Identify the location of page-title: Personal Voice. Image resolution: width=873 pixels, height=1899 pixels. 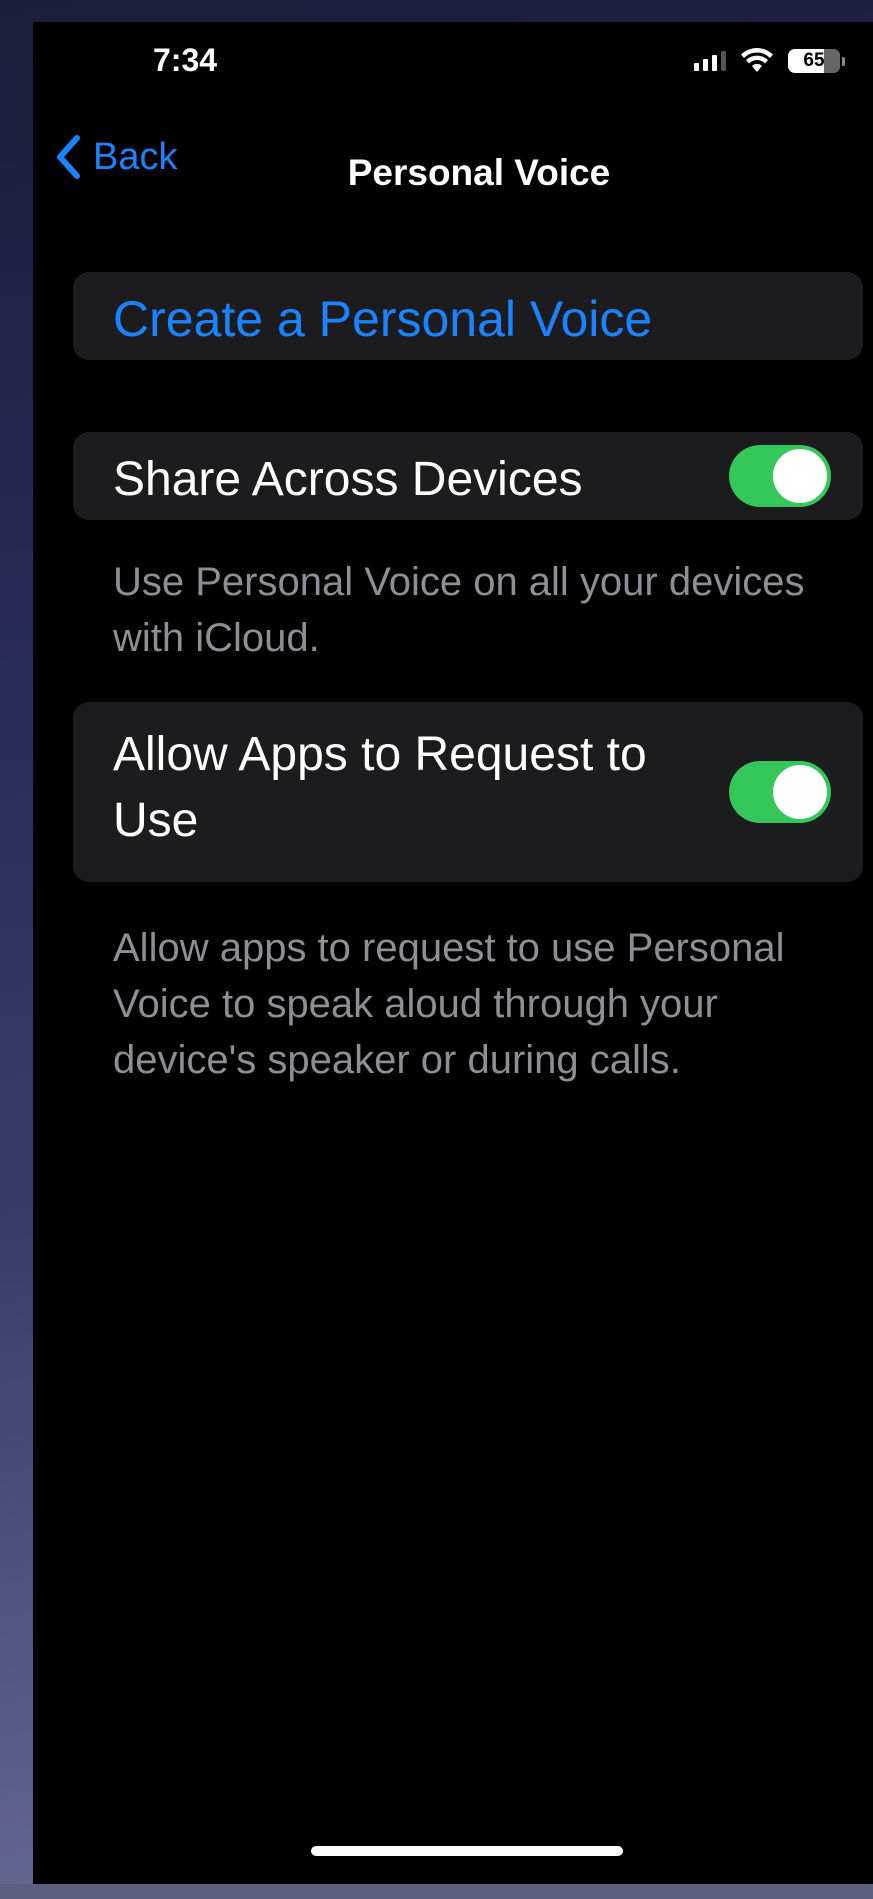
(479, 172).